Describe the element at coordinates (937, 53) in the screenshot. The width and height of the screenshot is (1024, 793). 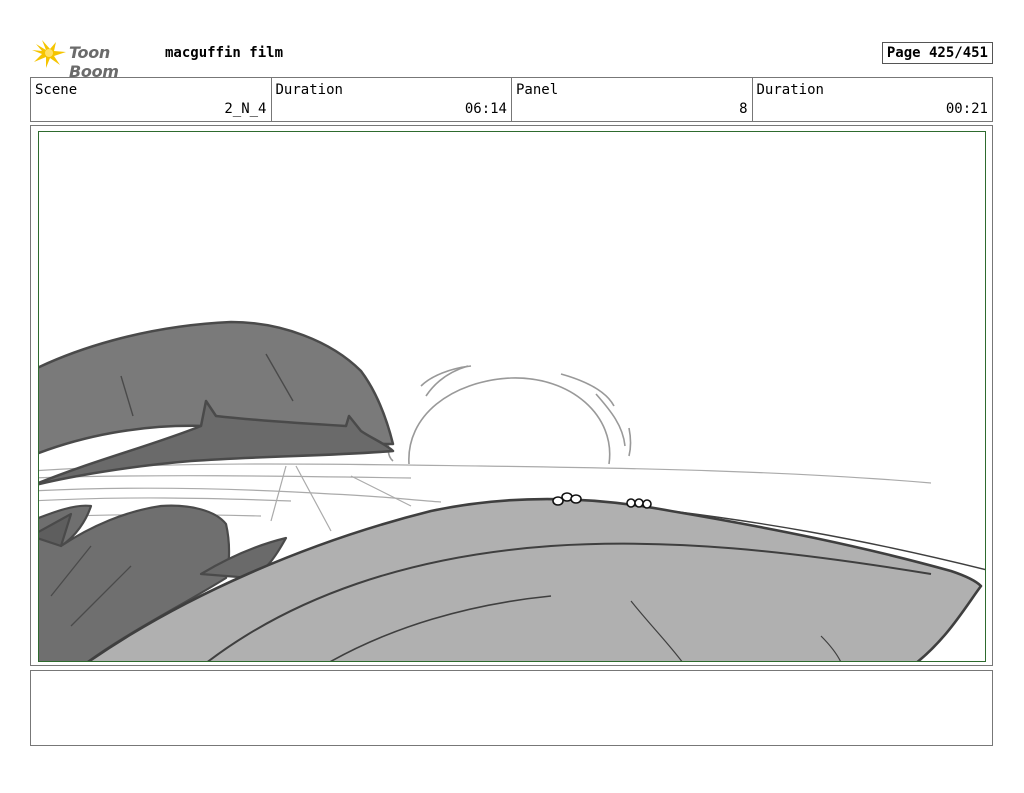
I see `page-number: Page 425/451` at that location.